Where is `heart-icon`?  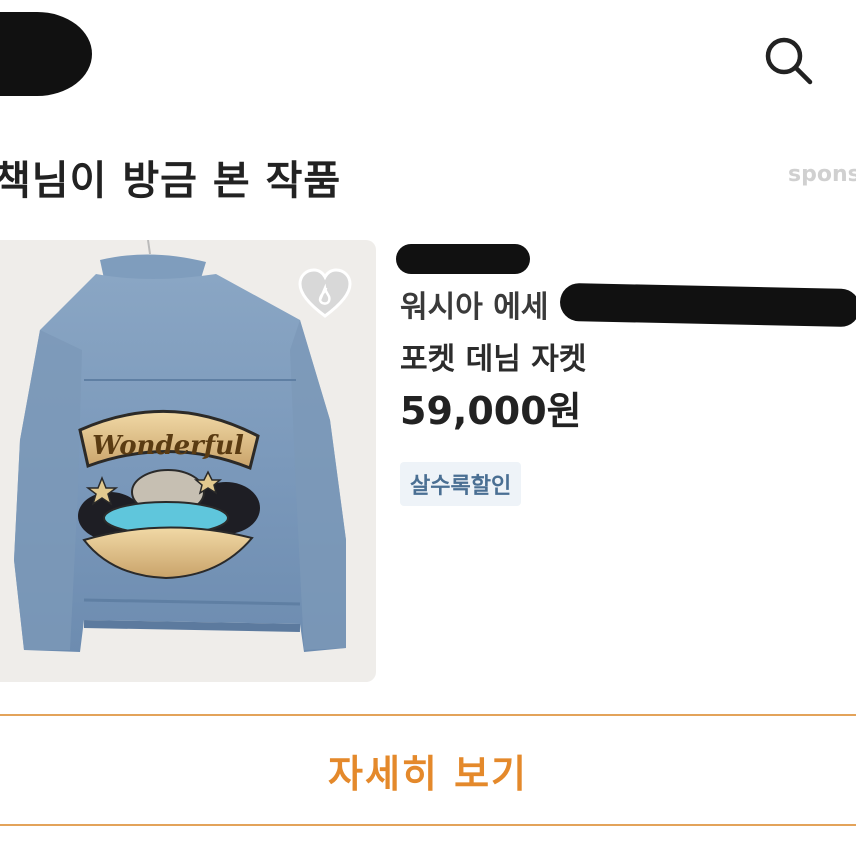 heart-icon is located at coordinates (325, 295).